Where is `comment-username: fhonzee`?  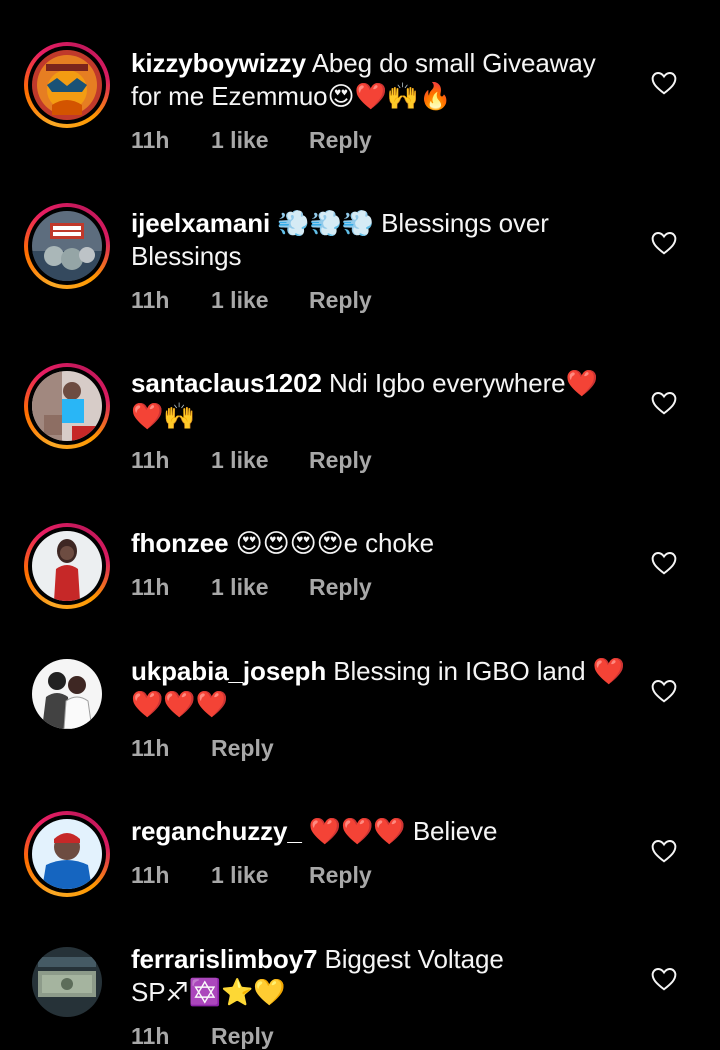
comment-username: fhonzee is located at coordinates (180, 543).